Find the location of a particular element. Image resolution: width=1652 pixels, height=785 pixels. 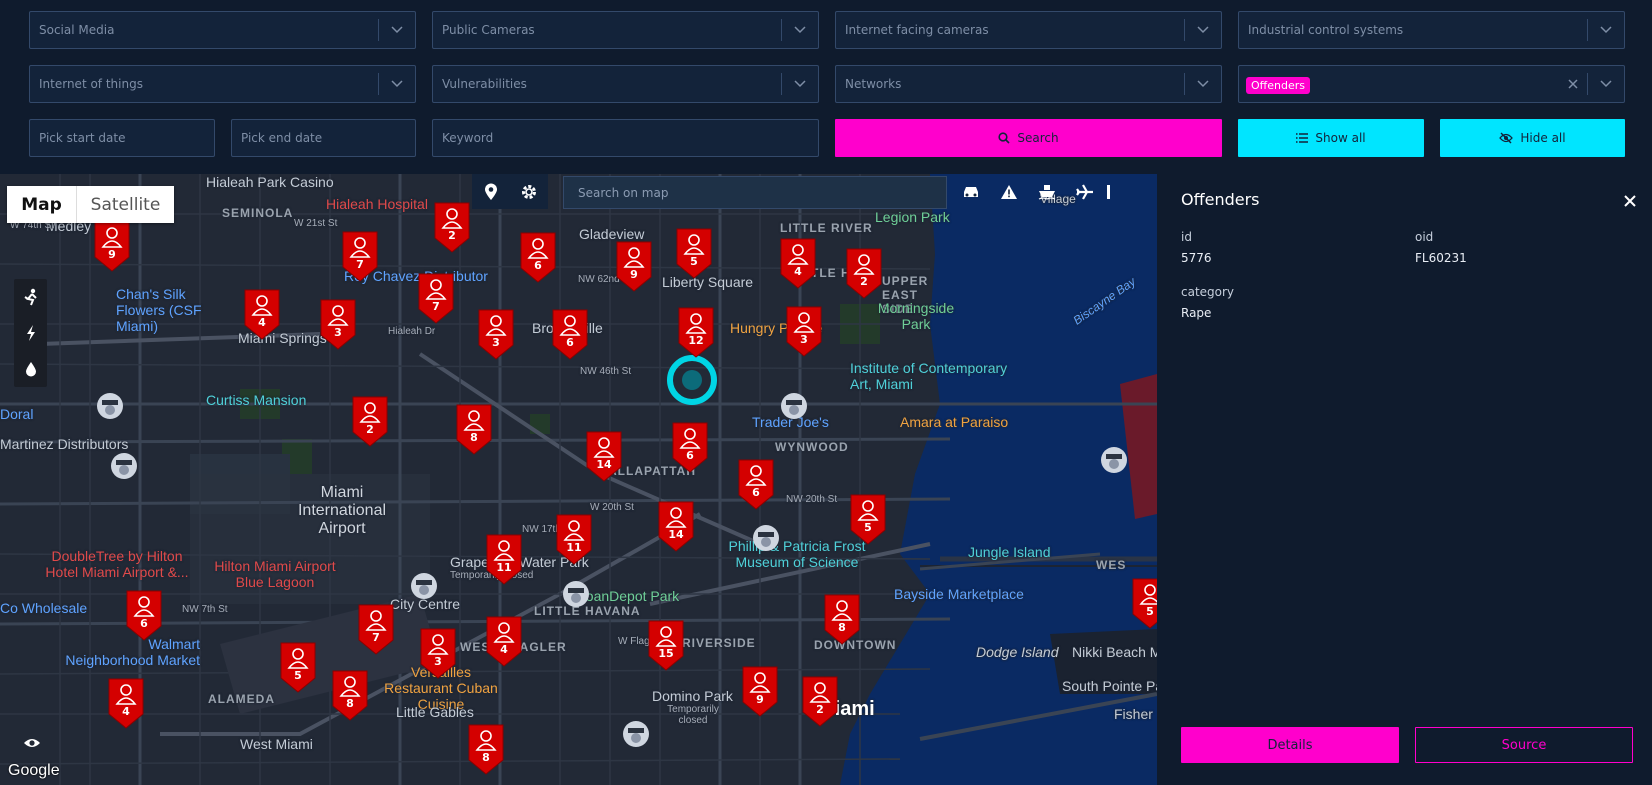

social-media-dropdown: Social Media is located at coordinates (222, 30).